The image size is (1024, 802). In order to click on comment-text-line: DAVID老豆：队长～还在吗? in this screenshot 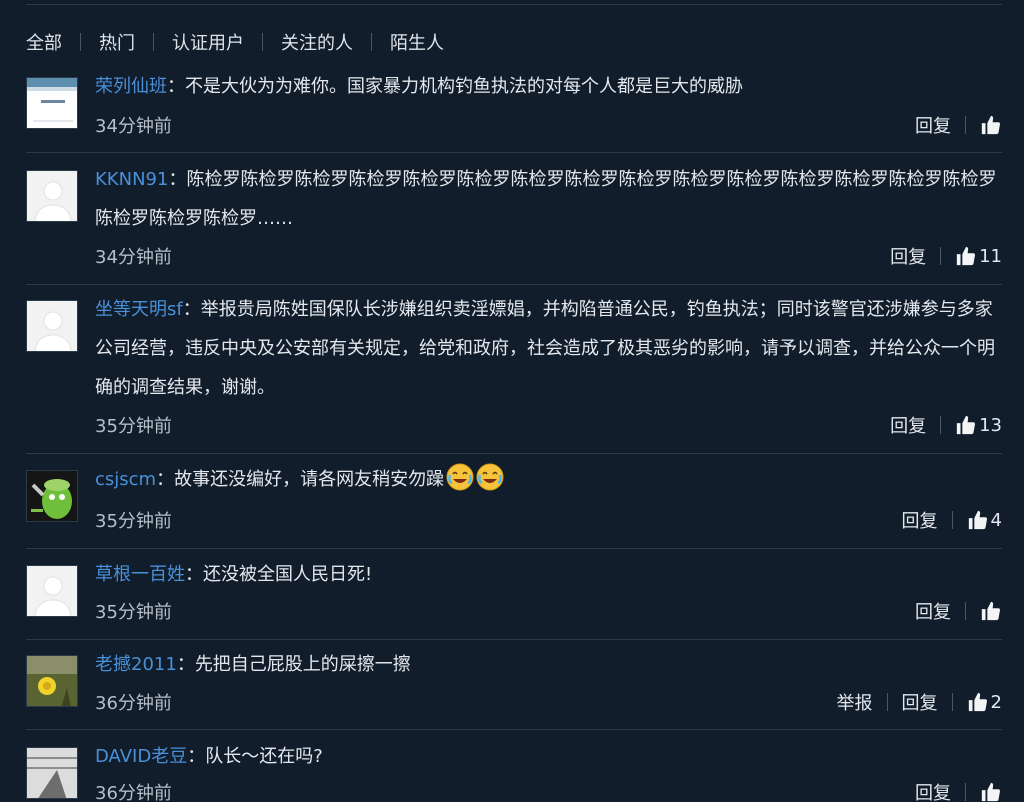, I will do `click(548, 756)`.